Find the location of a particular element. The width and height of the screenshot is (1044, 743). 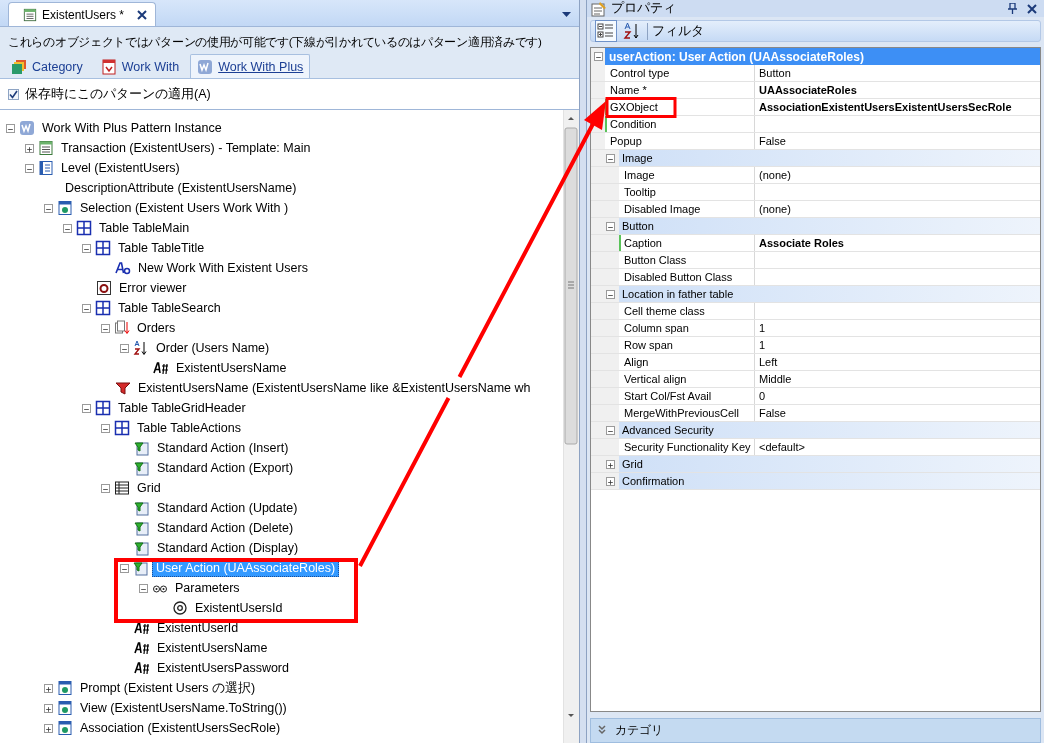

property-name: MergeWithPreviousCell is located at coordinates (687, 413).